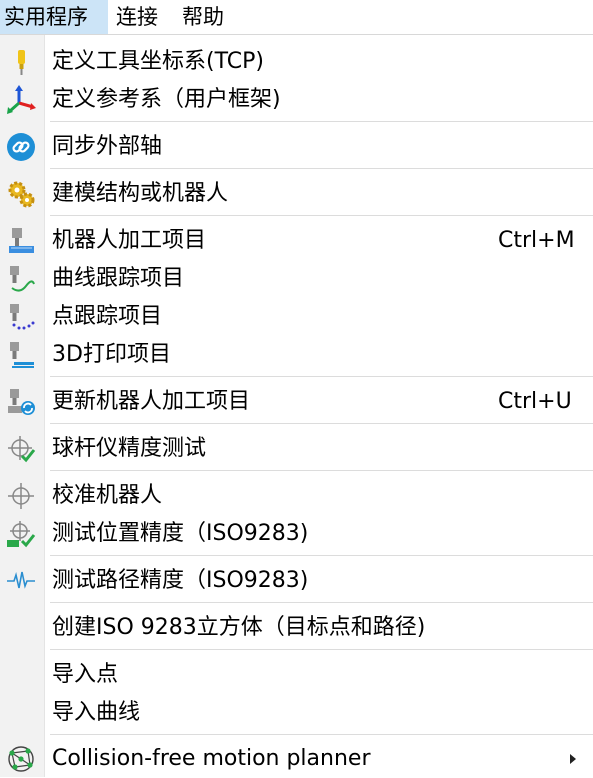 The width and height of the screenshot is (593, 778). Describe the element at coordinates (180, 533) in the screenshot. I see `menu-item-label: 测试位置精度（ISO9283)` at that location.